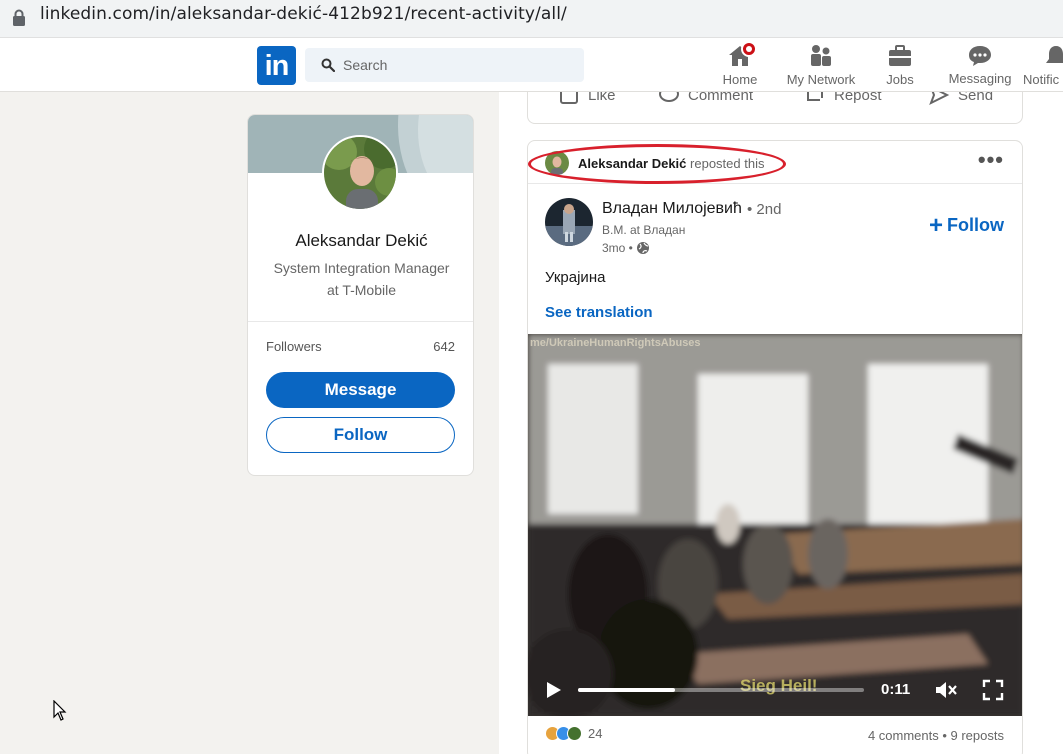 This screenshot has width=1063, height=754. Describe the element at coordinates (1054, 54) in the screenshot. I see `bell-icon` at that location.